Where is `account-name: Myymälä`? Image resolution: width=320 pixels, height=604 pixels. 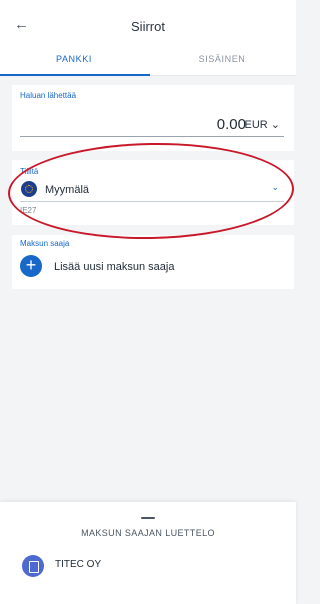 account-name: Myymälä is located at coordinates (67, 190).